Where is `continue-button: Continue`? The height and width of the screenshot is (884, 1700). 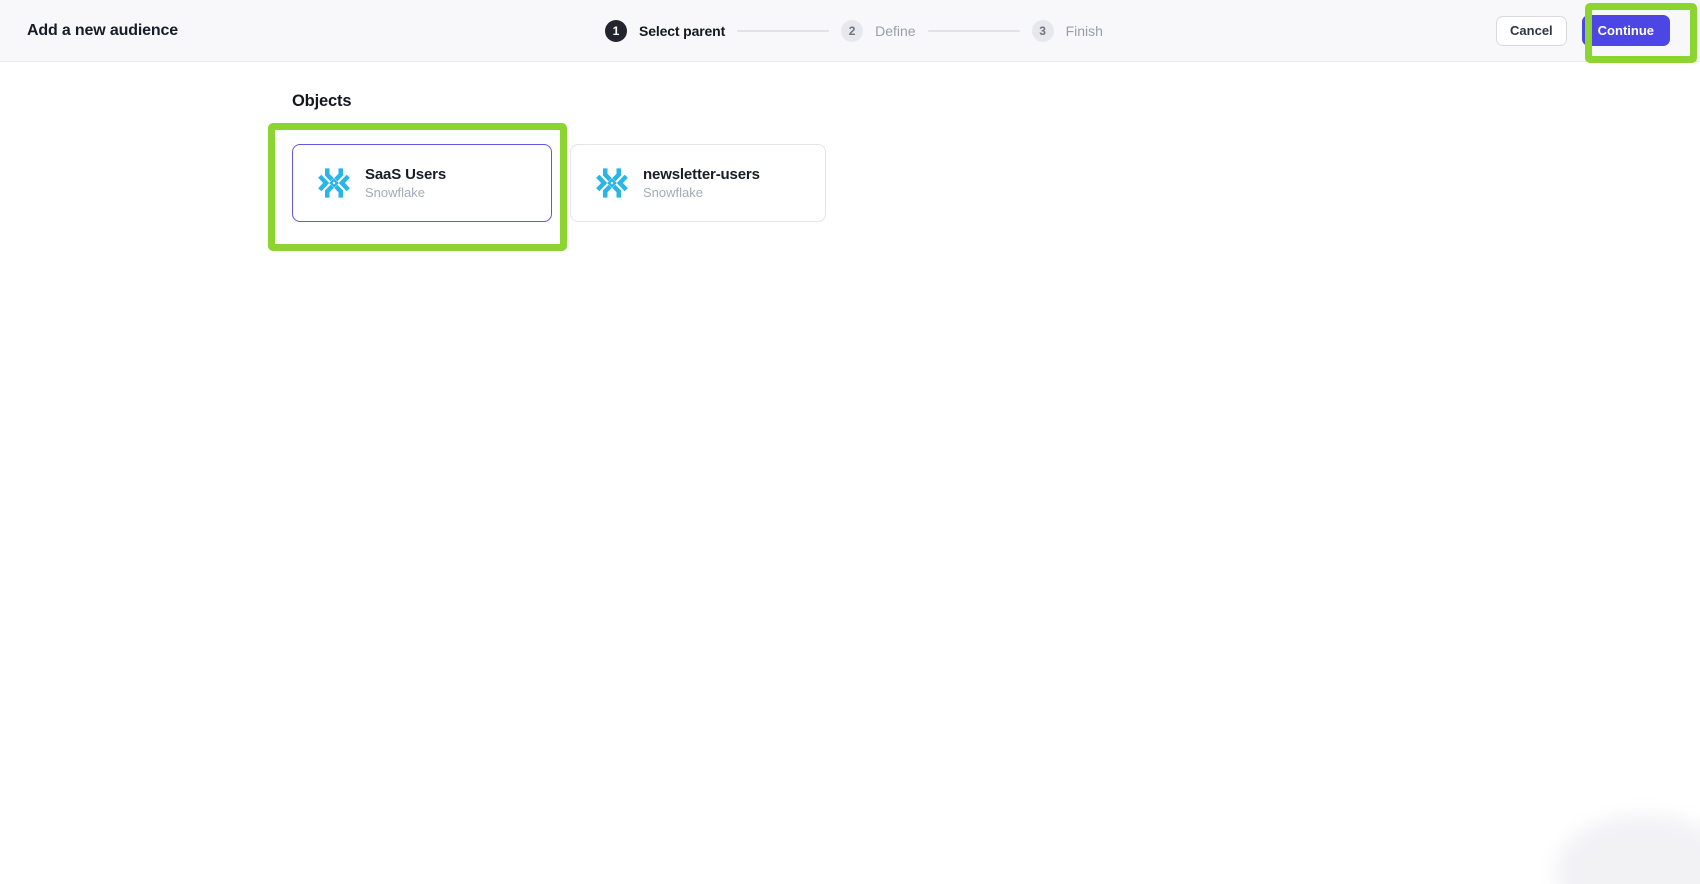 continue-button: Continue is located at coordinates (1625, 30).